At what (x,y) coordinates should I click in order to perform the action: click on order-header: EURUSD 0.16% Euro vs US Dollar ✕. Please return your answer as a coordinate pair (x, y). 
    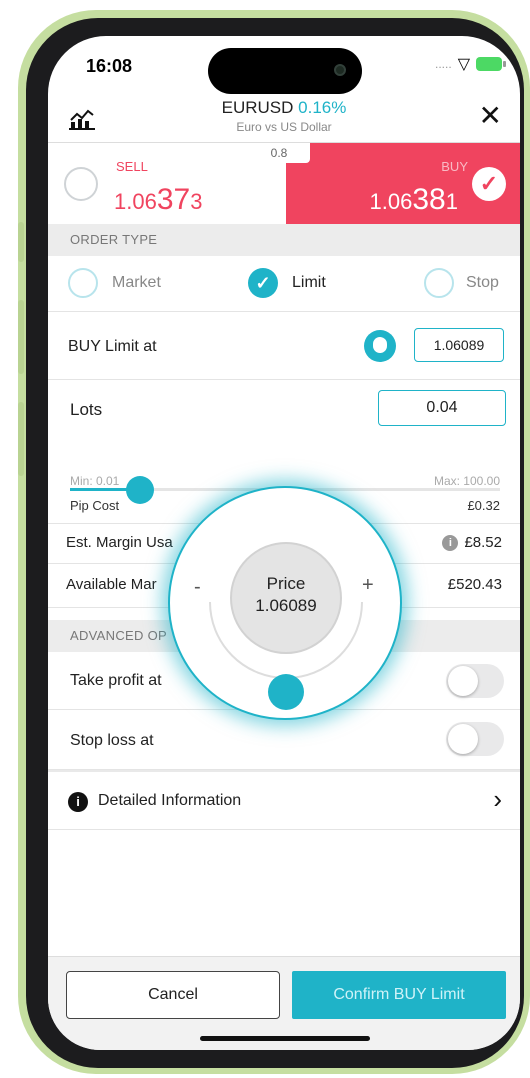
    Looking at the image, I should click on (284, 120).